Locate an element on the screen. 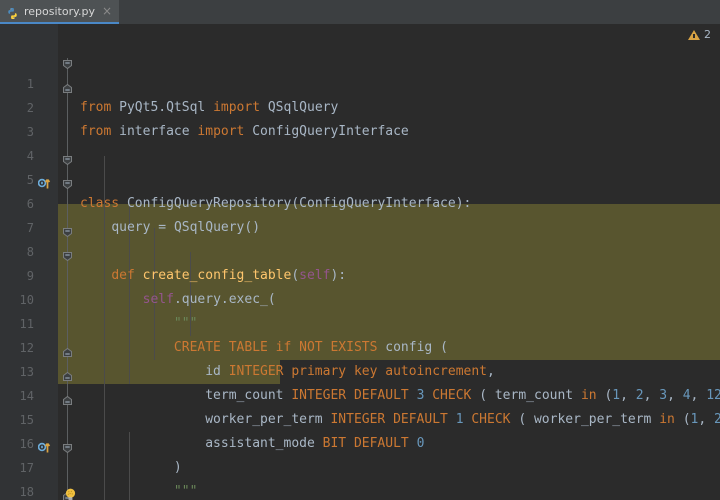 The image size is (720, 500). editor-tab-bar: repository.py × is located at coordinates (360, 12).